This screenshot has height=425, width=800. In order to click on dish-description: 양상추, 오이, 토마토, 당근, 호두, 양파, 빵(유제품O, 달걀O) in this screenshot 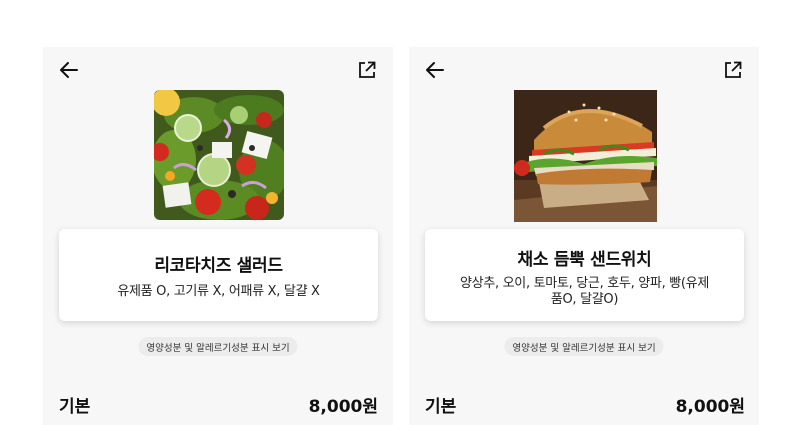, I will do `click(584, 291)`.